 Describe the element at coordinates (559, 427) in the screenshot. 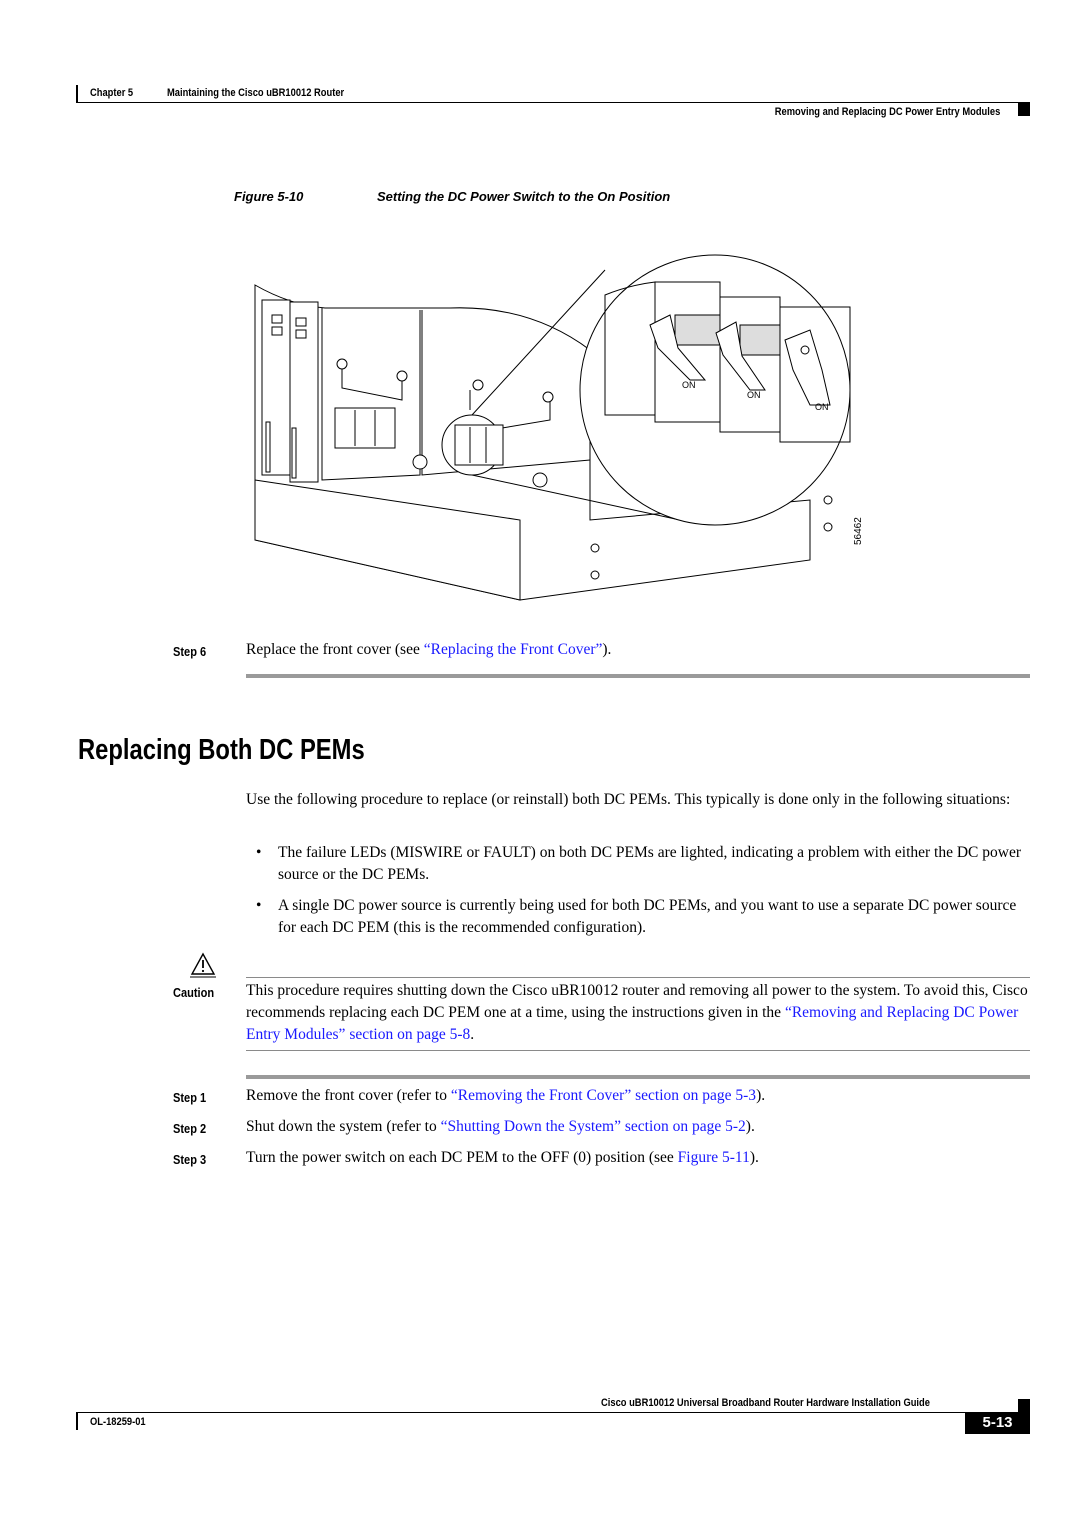

I see `figure-illustration: ON ON ON 56462` at that location.